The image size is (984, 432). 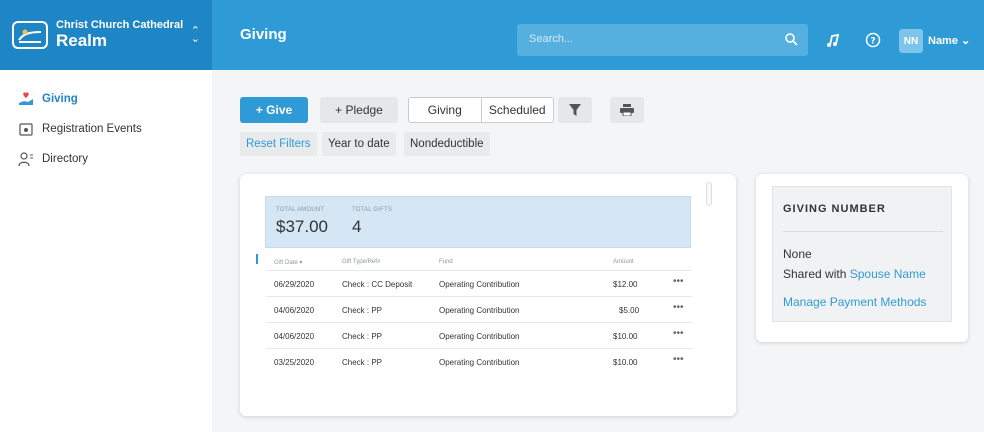 What do you see at coordinates (26, 159) in the screenshot?
I see `directory-icon` at bounding box center [26, 159].